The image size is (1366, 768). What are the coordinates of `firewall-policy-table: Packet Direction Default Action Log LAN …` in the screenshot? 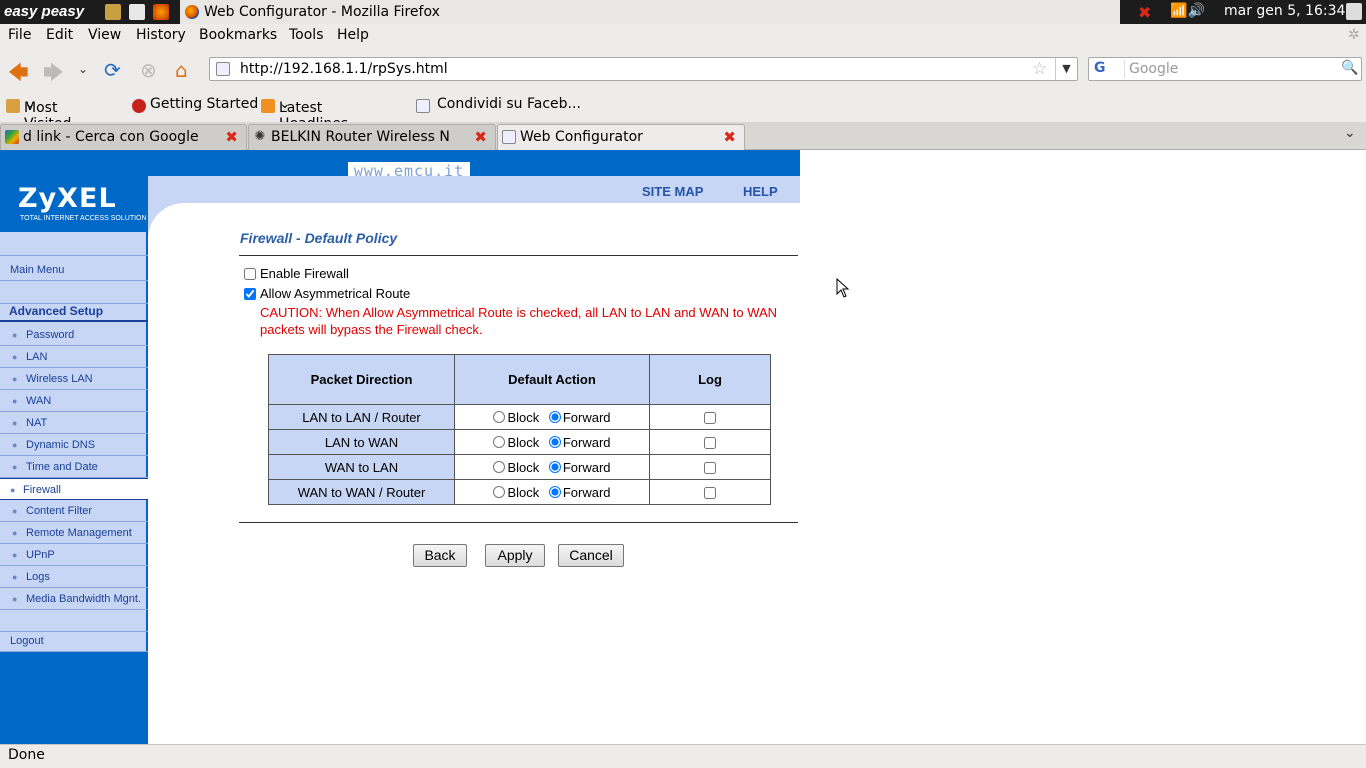 It's located at (519, 429).